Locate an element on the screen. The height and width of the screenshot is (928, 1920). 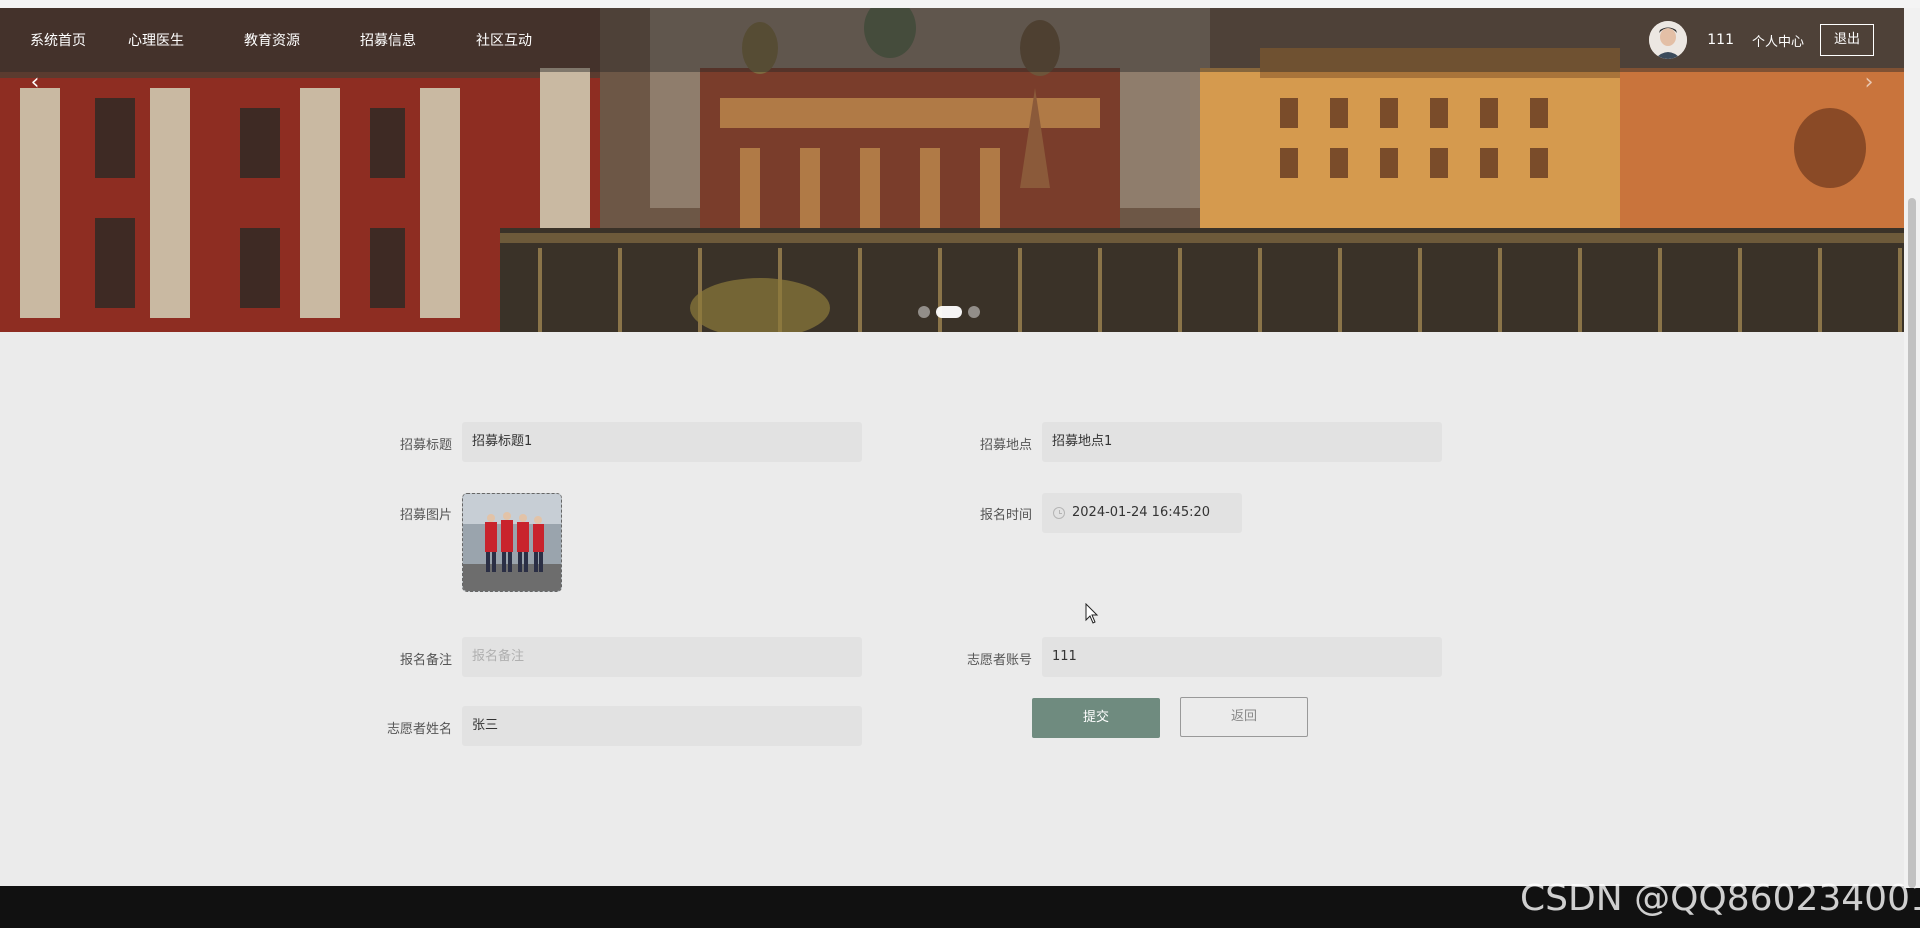
name-field: 张三 is located at coordinates (662, 726).